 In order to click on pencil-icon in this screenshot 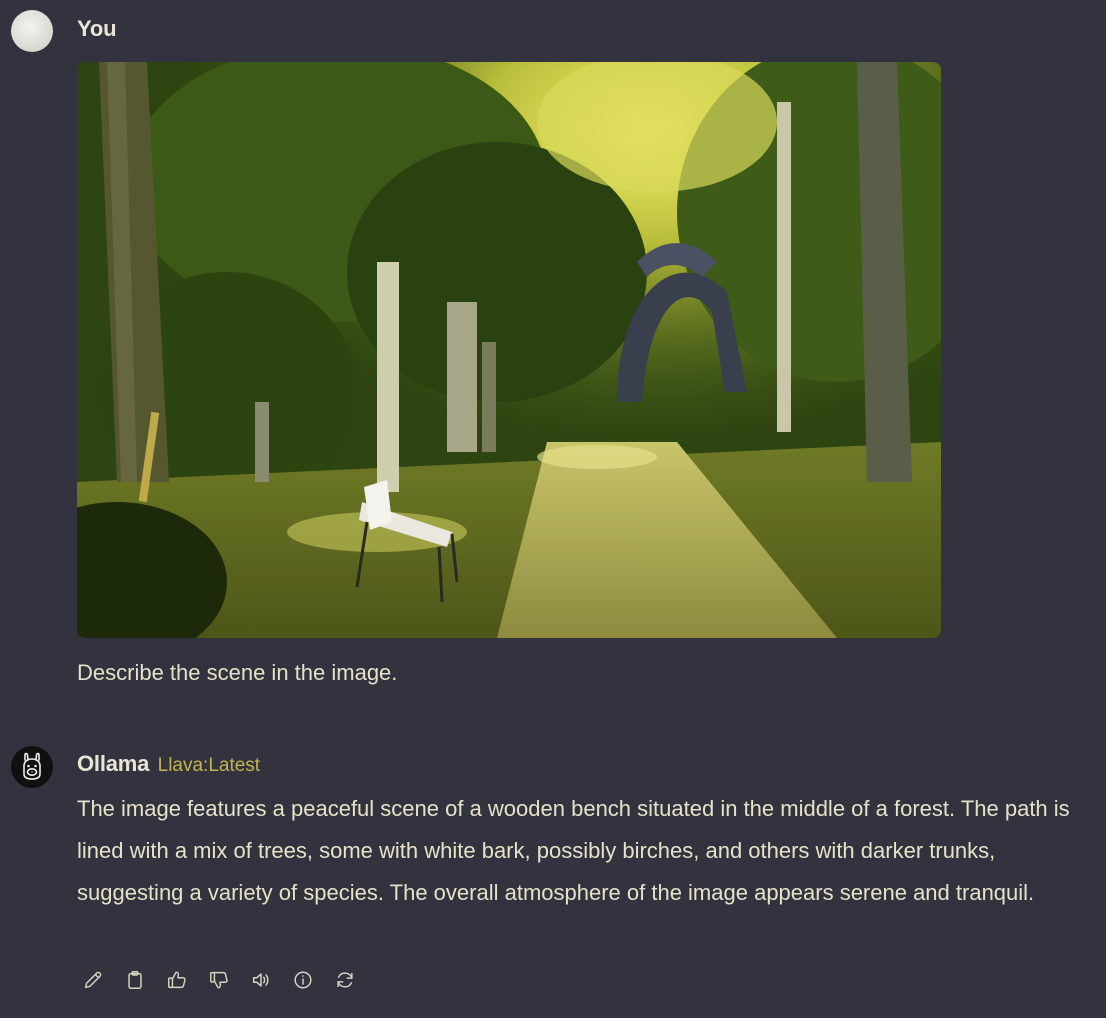, I will do `click(93, 980)`.